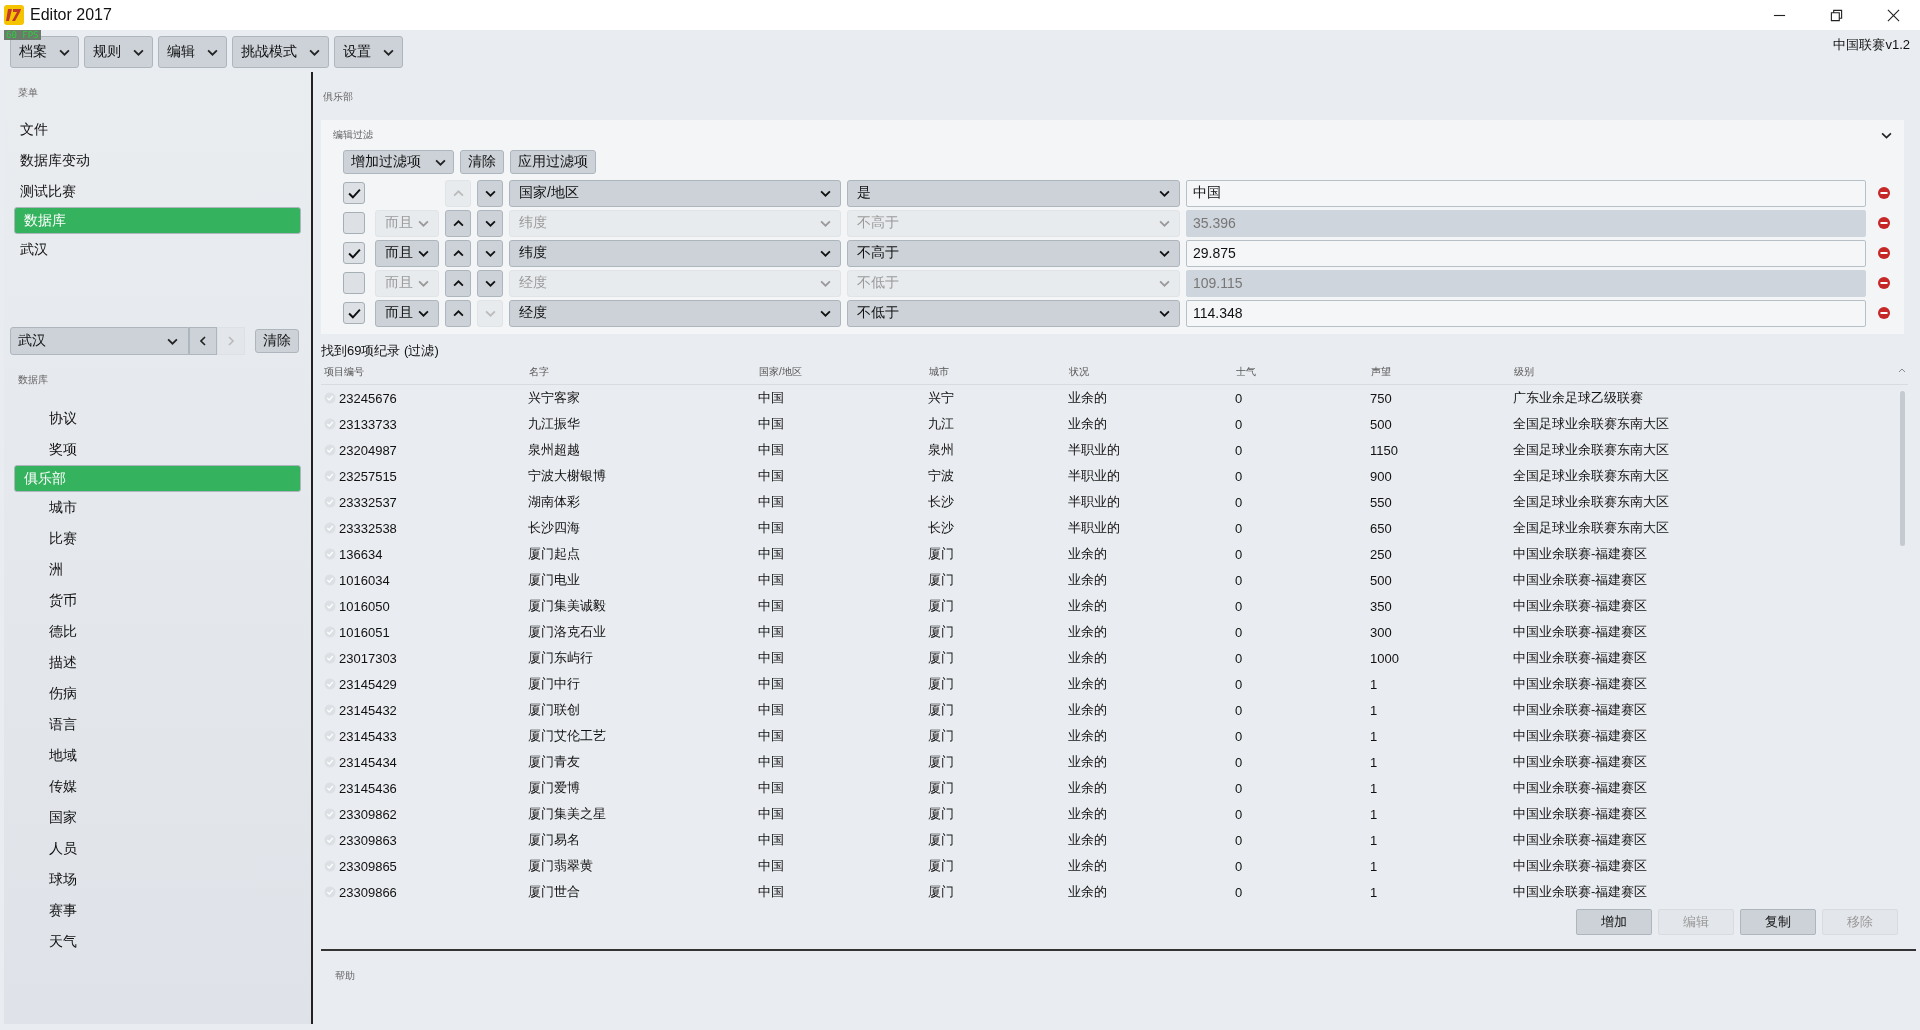 Image resolution: width=1920 pixels, height=1030 pixels. What do you see at coordinates (157, 848) in the screenshot?
I see `sidebar-item: 人员` at bounding box center [157, 848].